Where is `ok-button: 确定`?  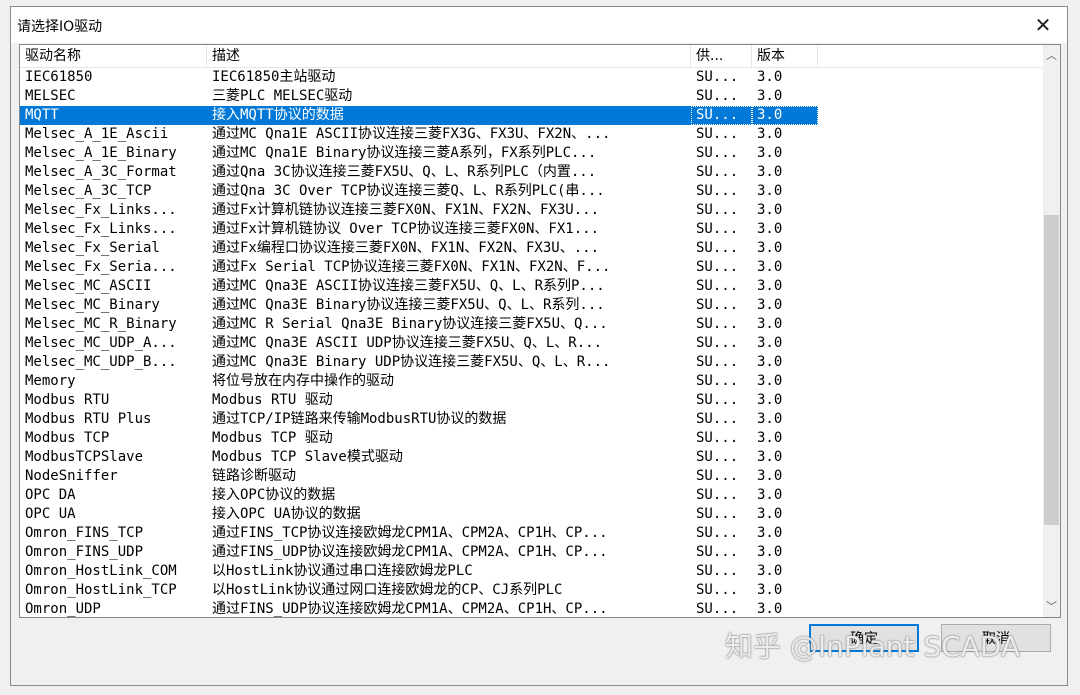 ok-button: 确定 is located at coordinates (864, 638).